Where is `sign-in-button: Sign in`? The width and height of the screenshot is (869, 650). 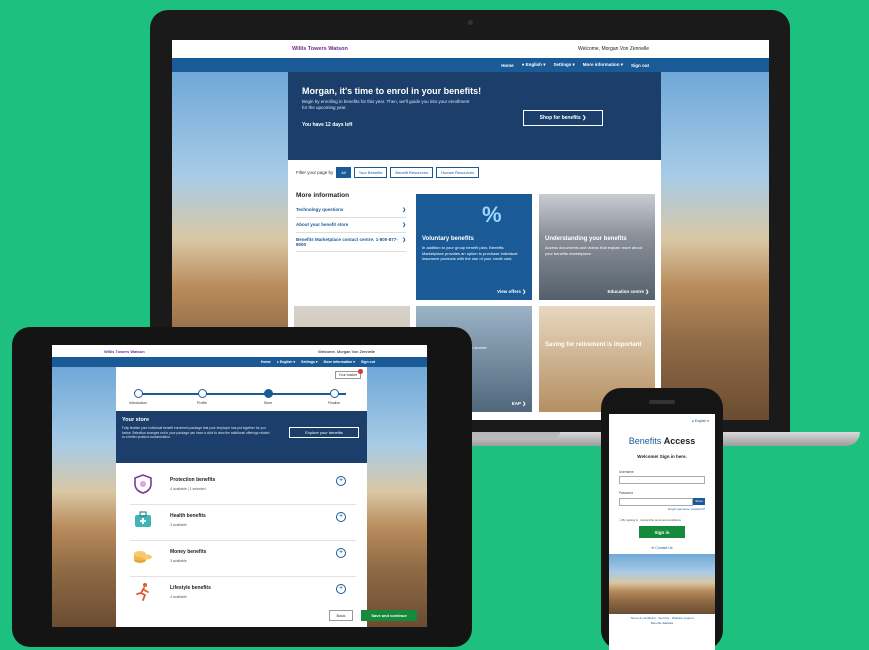
sign-in-button: Sign in is located at coordinates (662, 532).